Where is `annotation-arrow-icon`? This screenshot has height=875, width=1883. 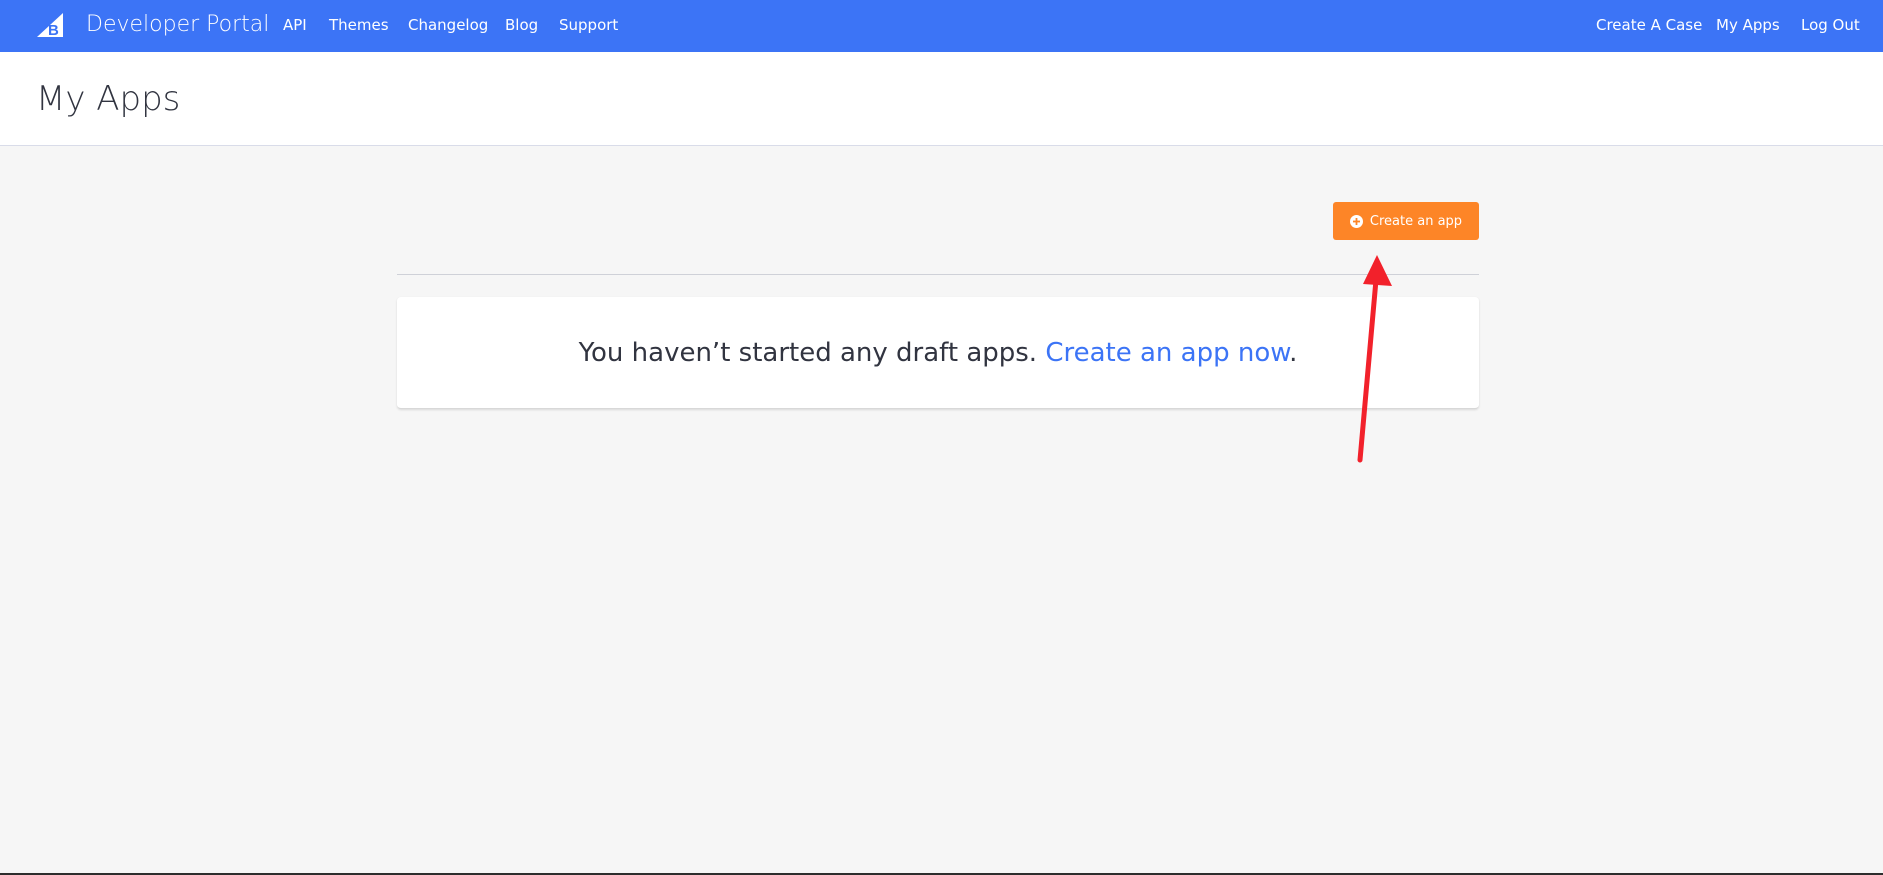 annotation-arrow-icon is located at coordinates (1374, 359).